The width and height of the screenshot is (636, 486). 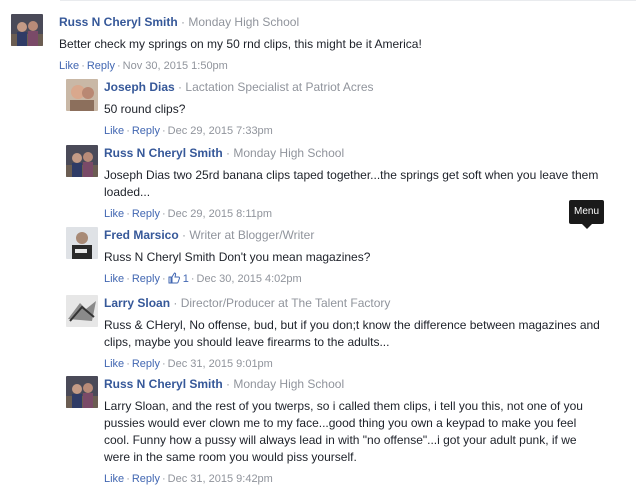 I want to click on comment-timestamp: Dec 30, 2015 4:02pm, so click(x=249, y=279).